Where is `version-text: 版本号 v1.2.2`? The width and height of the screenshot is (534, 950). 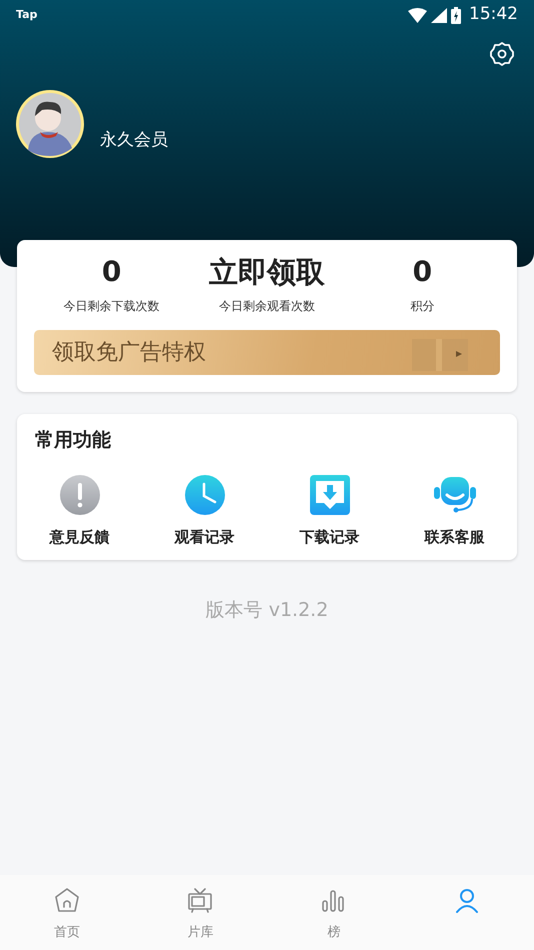
version-text: 版本号 v1.2.2 is located at coordinates (267, 610).